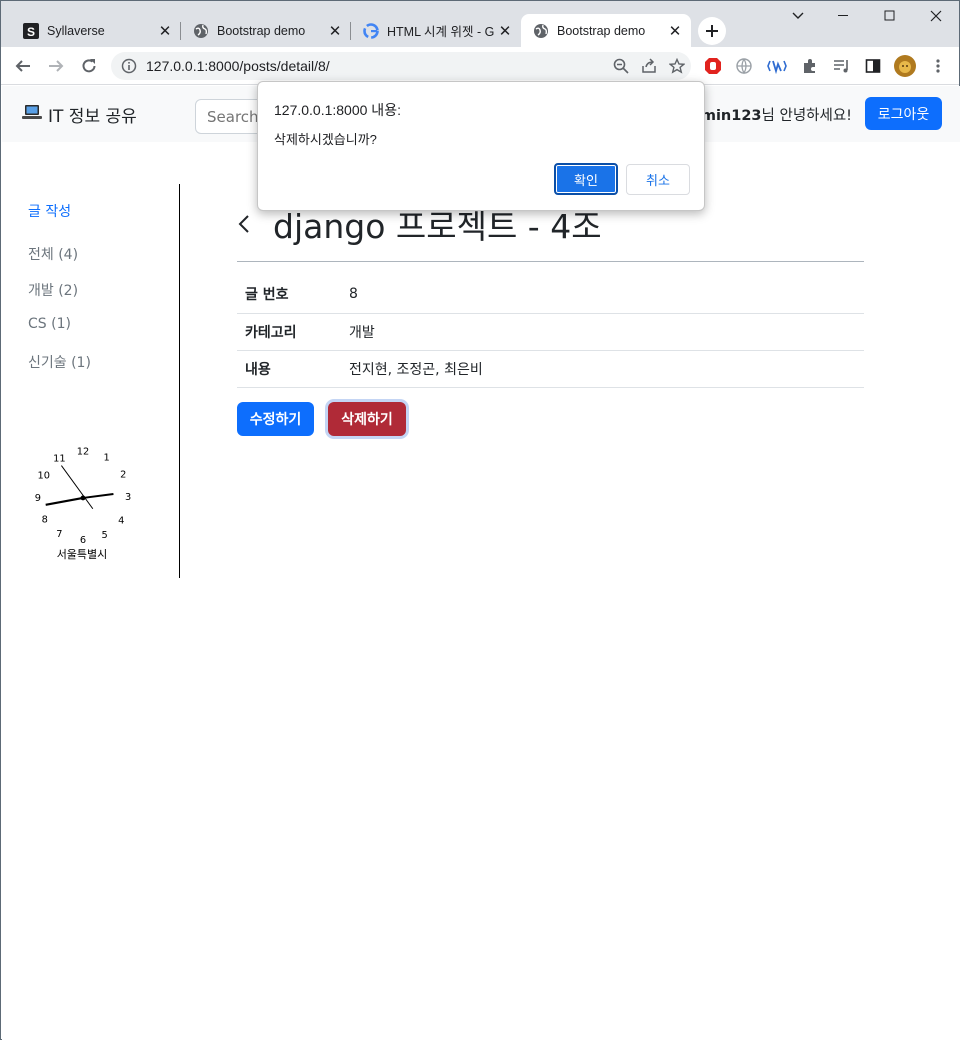 This screenshot has height=1040, width=960. Describe the element at coordinates (649, 66) in the screenshot. I see `share-icon` at that location.